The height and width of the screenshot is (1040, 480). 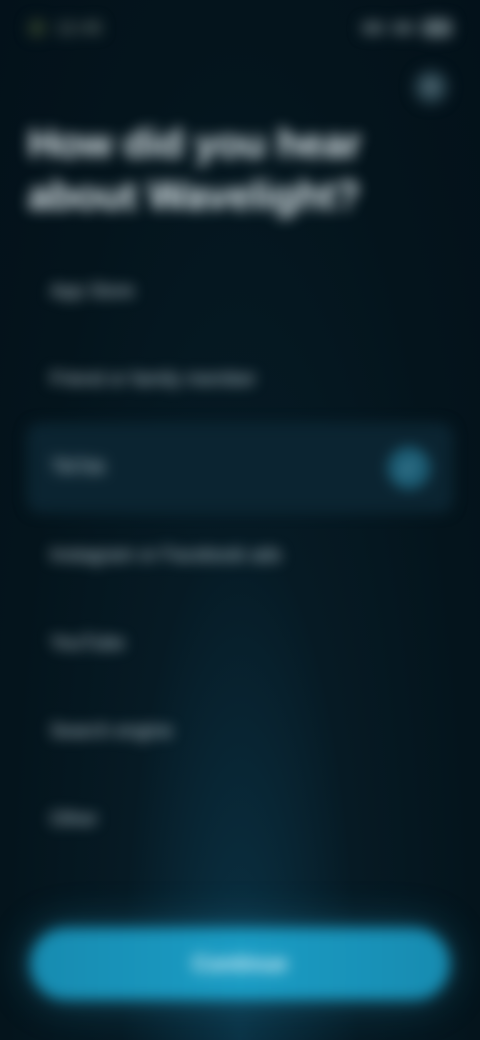 I want to click on continue-button: Continue, so click(x=240, y=964).